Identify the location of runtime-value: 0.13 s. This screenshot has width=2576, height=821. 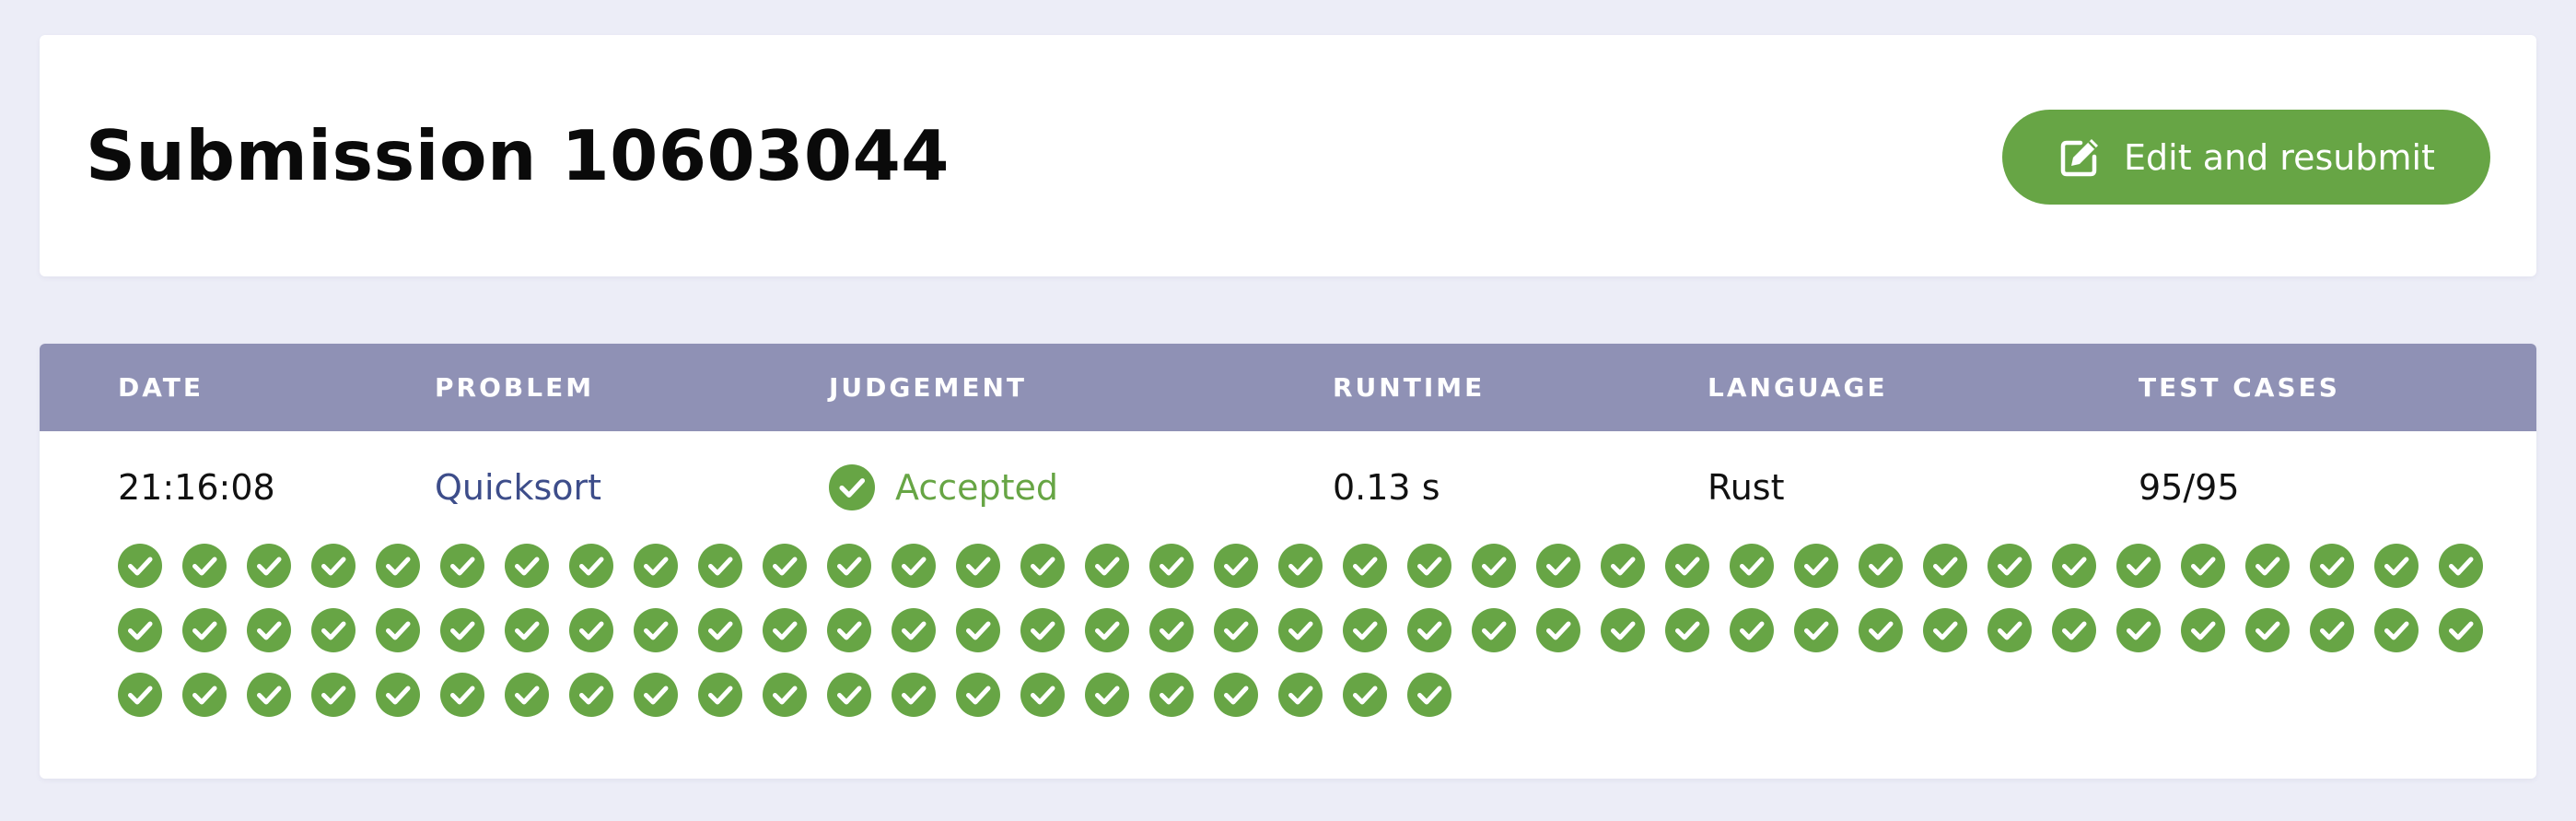
(1386, 487).